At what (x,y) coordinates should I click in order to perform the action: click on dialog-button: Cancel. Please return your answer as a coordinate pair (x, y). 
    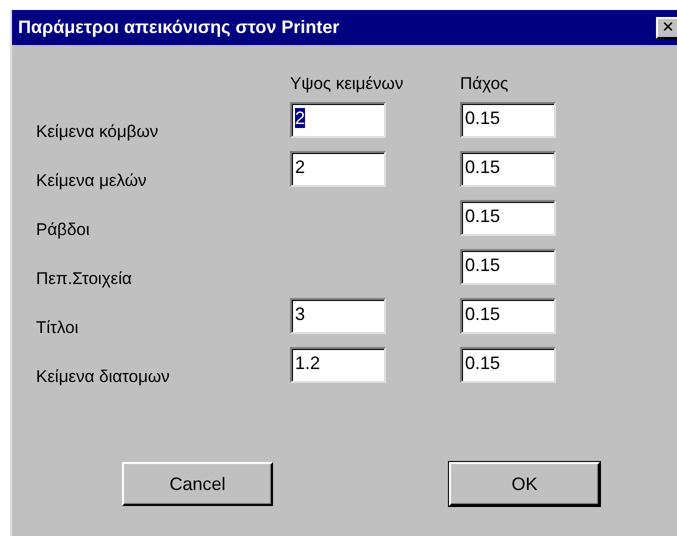
    Looking at the image, I should click on (197, 484).